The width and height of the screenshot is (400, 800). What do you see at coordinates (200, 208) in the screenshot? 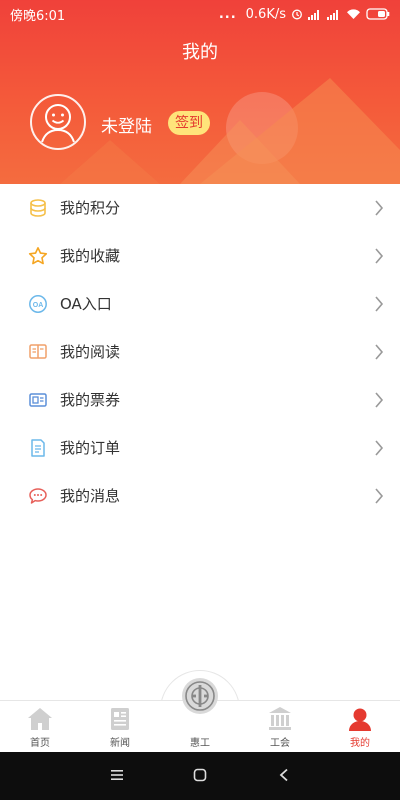
I see `menu-item-points: 我的积分` at bounding box center [200, 208].